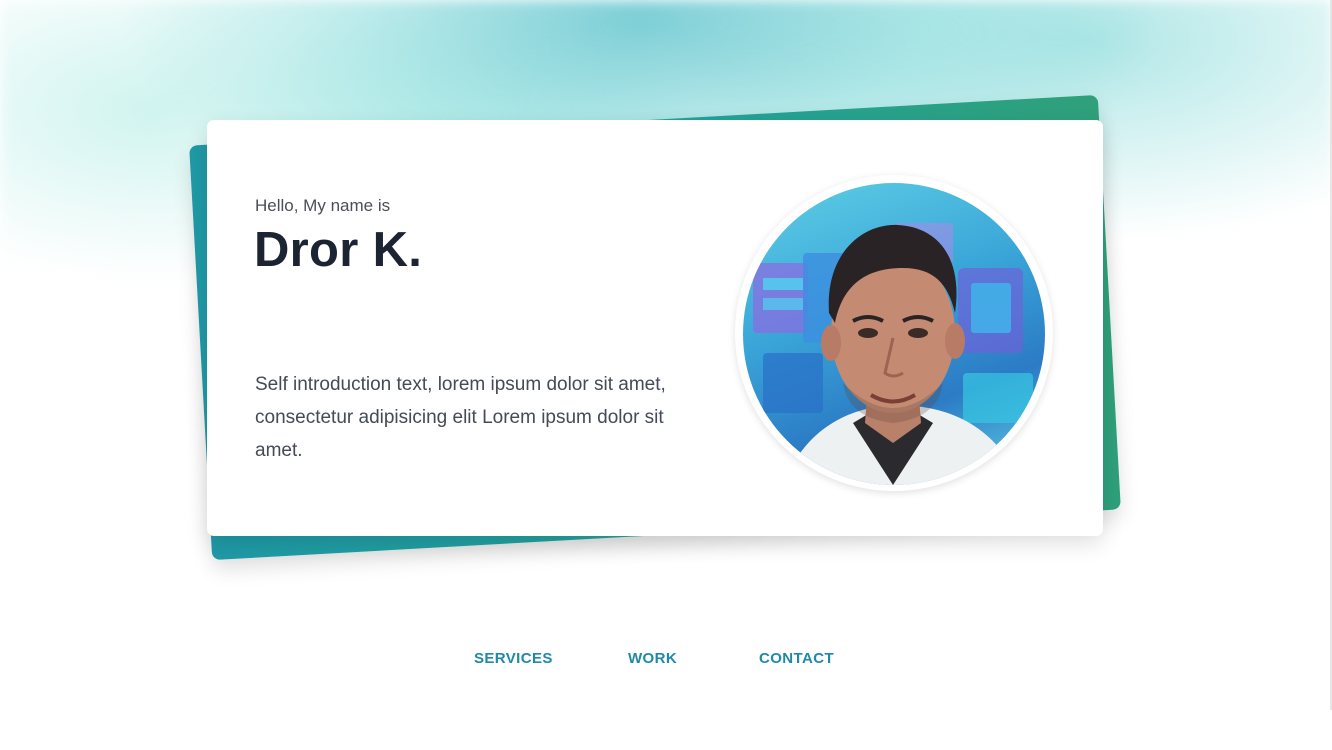 The image size is (1332, 750). I want to click on nav-link-contact: CONTACT, so click(796, 658).